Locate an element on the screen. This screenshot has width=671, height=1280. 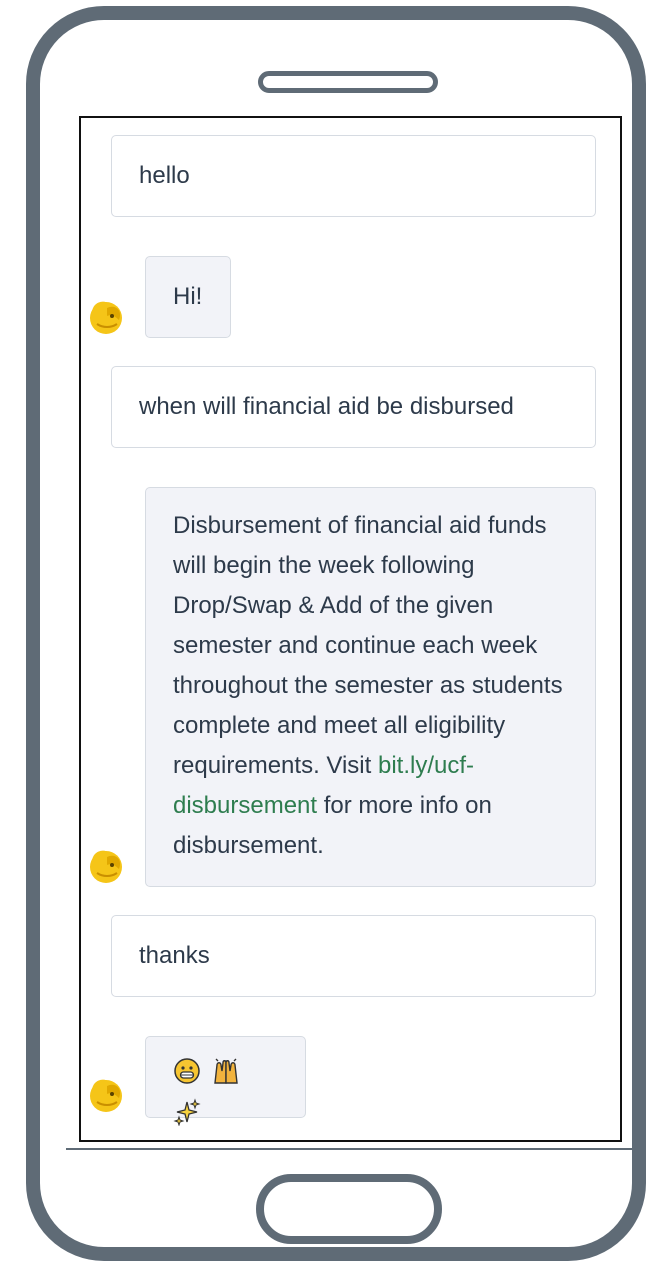
message-text: thanks is located at coordinates (353, 956).